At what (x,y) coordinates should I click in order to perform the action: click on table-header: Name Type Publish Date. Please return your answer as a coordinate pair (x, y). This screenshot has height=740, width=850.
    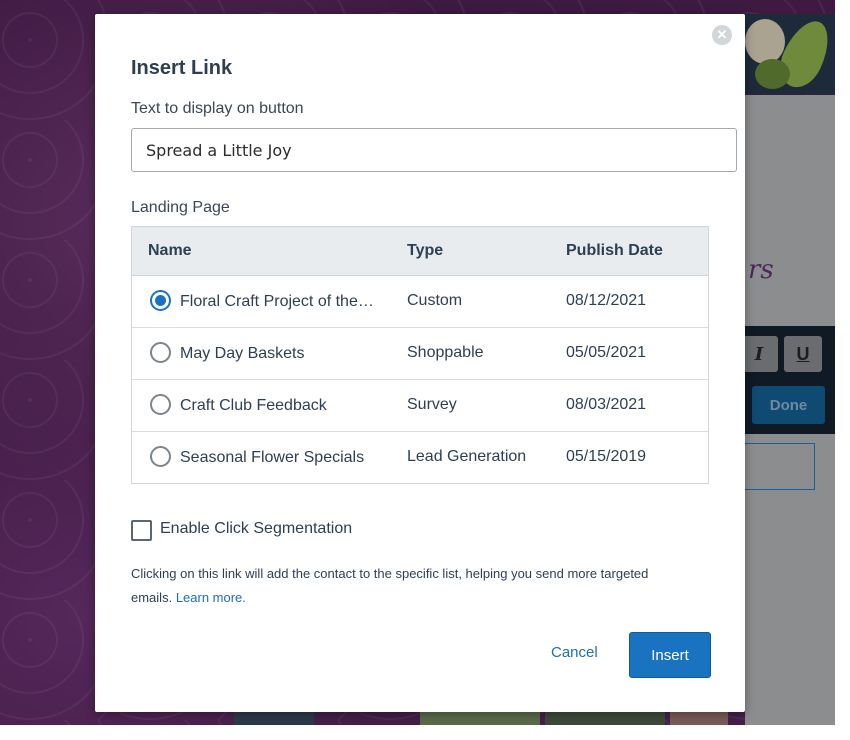
    Looking at the image, I should click on (420, 251).